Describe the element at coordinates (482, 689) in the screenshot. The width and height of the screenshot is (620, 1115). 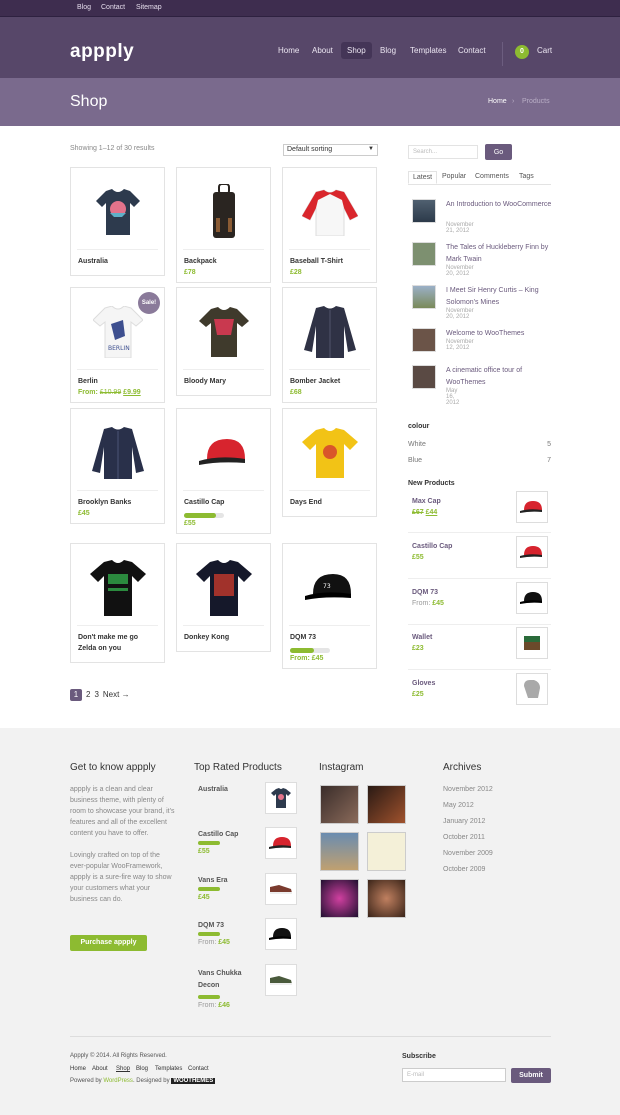
I see `new-product-item: Gloves £25` at that location.